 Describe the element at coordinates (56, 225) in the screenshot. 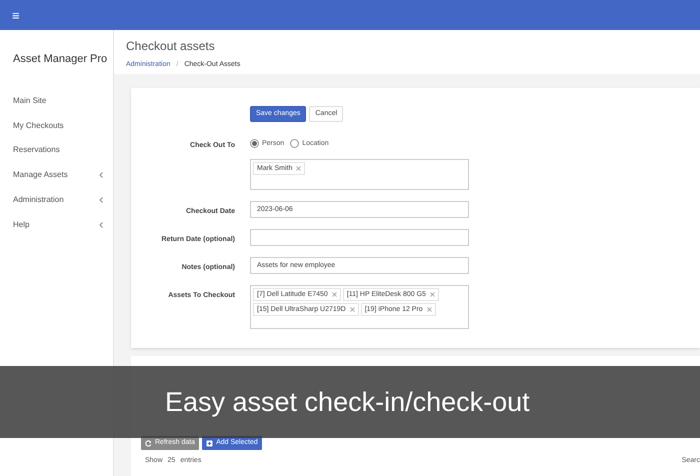

I see `sidebar-item: Help` at that location.